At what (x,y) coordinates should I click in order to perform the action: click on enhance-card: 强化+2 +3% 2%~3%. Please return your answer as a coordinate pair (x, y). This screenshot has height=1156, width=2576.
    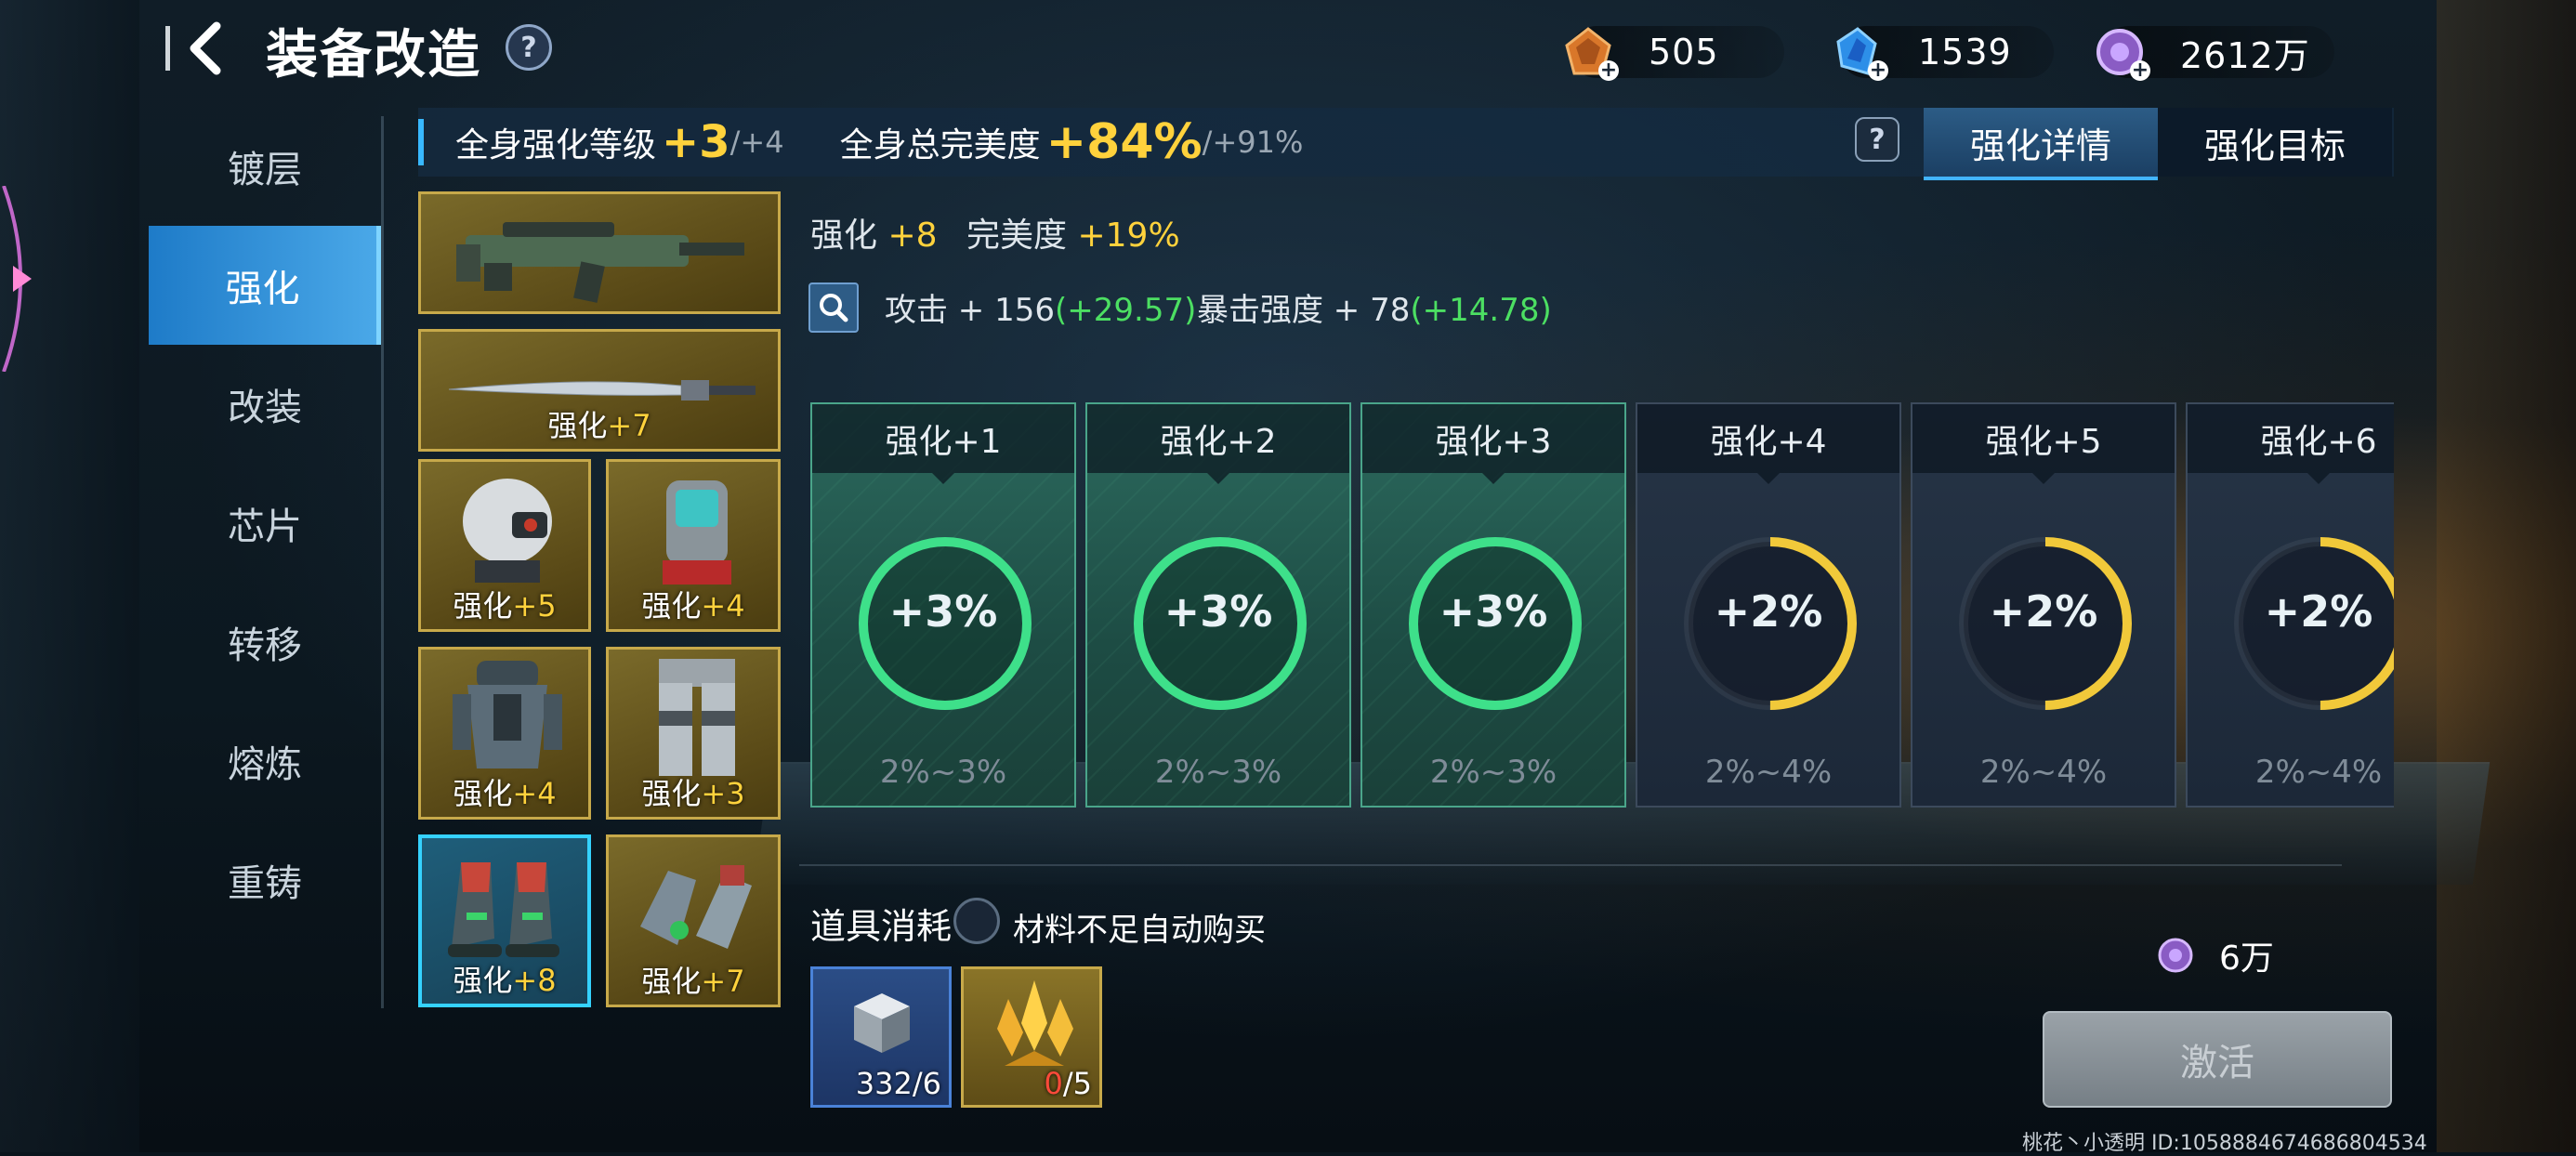
    Looking at the image, I should click on (1218, 605).